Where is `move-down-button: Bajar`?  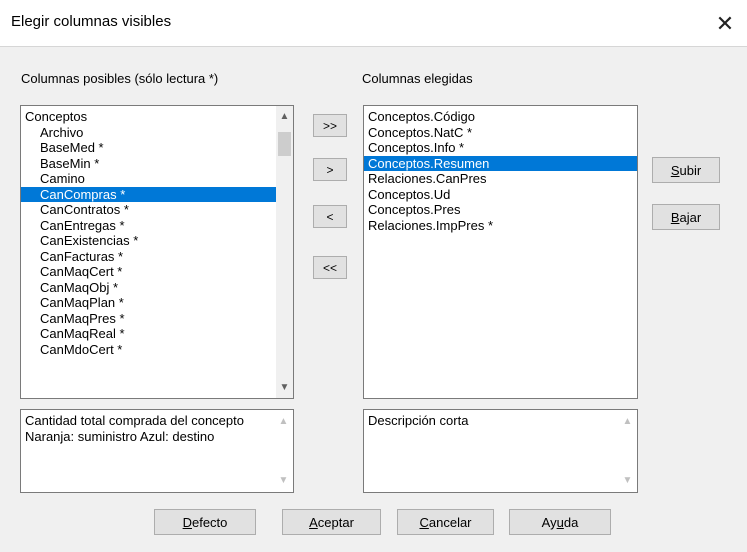
move-down-button: Bajar is located at coordinates (686, 217).